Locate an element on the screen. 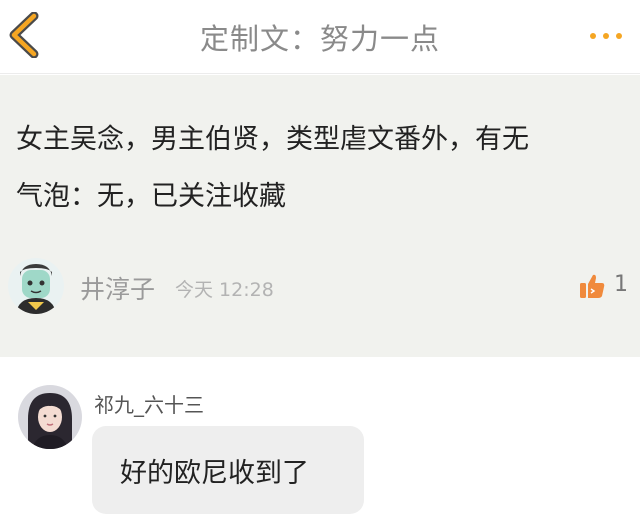 This screenshot has width=640, height=530. reply-avatar is located at coordinates (50, 417).